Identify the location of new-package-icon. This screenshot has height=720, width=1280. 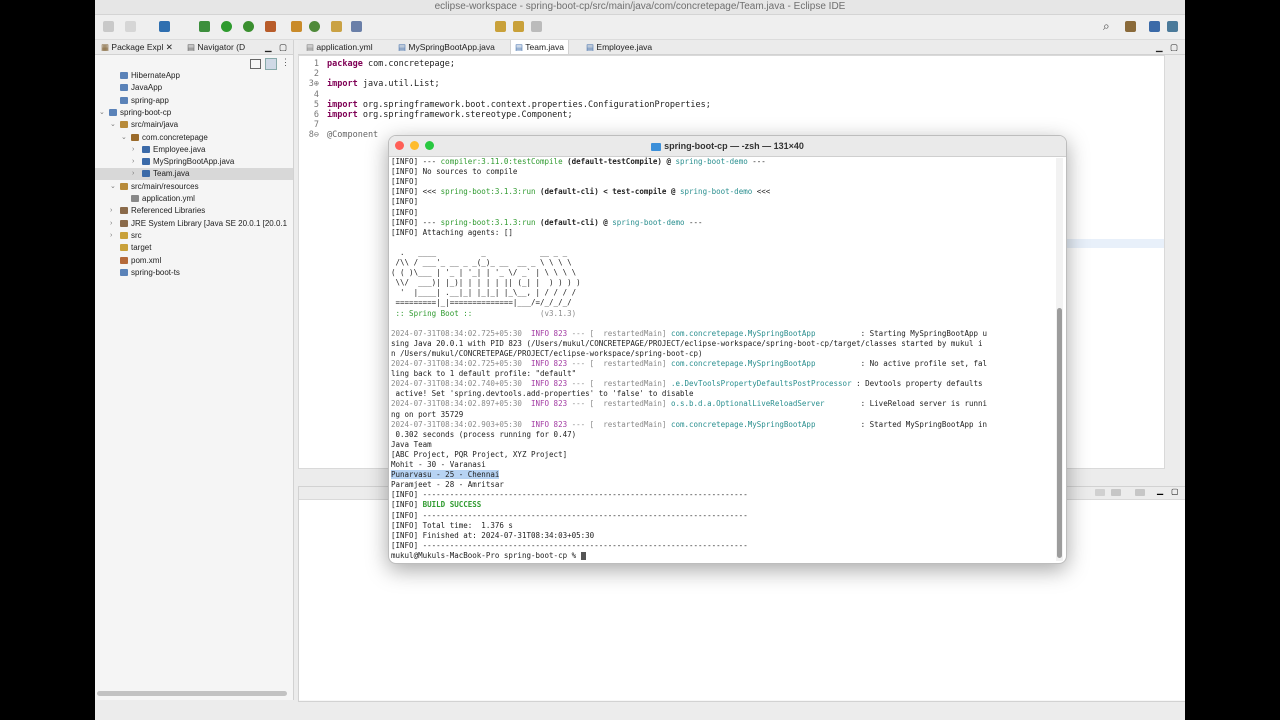
(296, 26).